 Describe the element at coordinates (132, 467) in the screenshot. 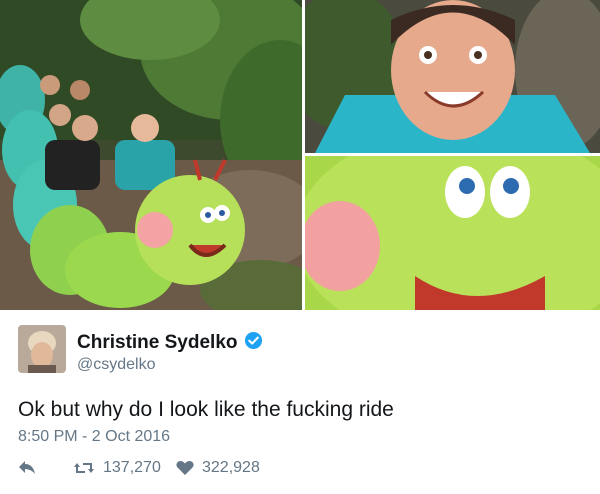

I see `retweet-count: 137,270` at that location.